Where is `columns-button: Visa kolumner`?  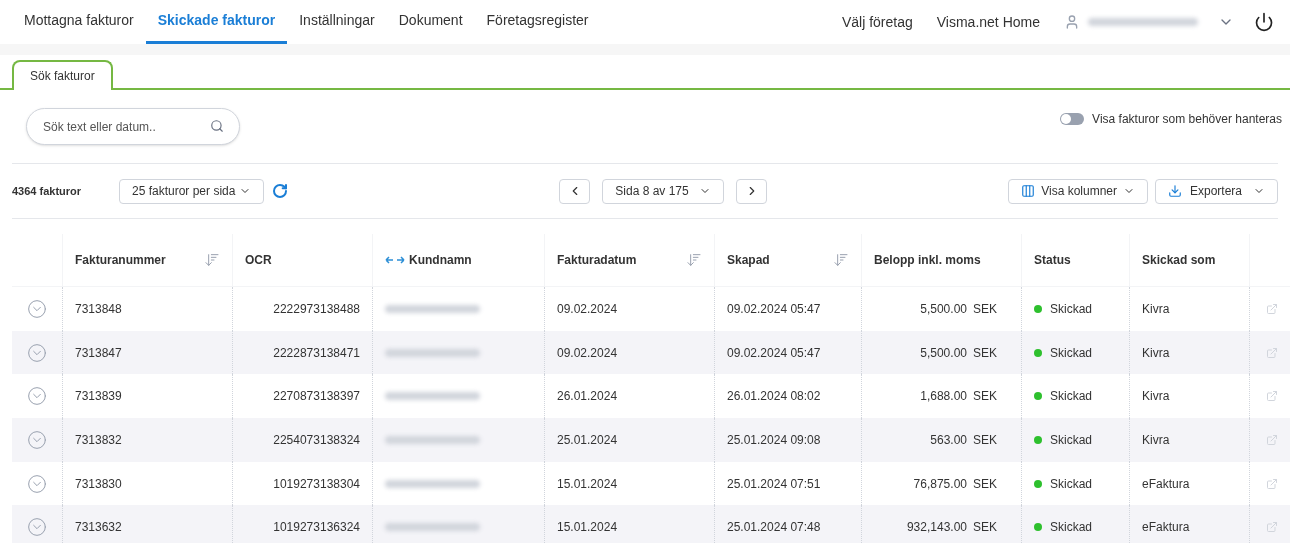 columns-button: Visa kolumner is located at coordinates (1078, 191).